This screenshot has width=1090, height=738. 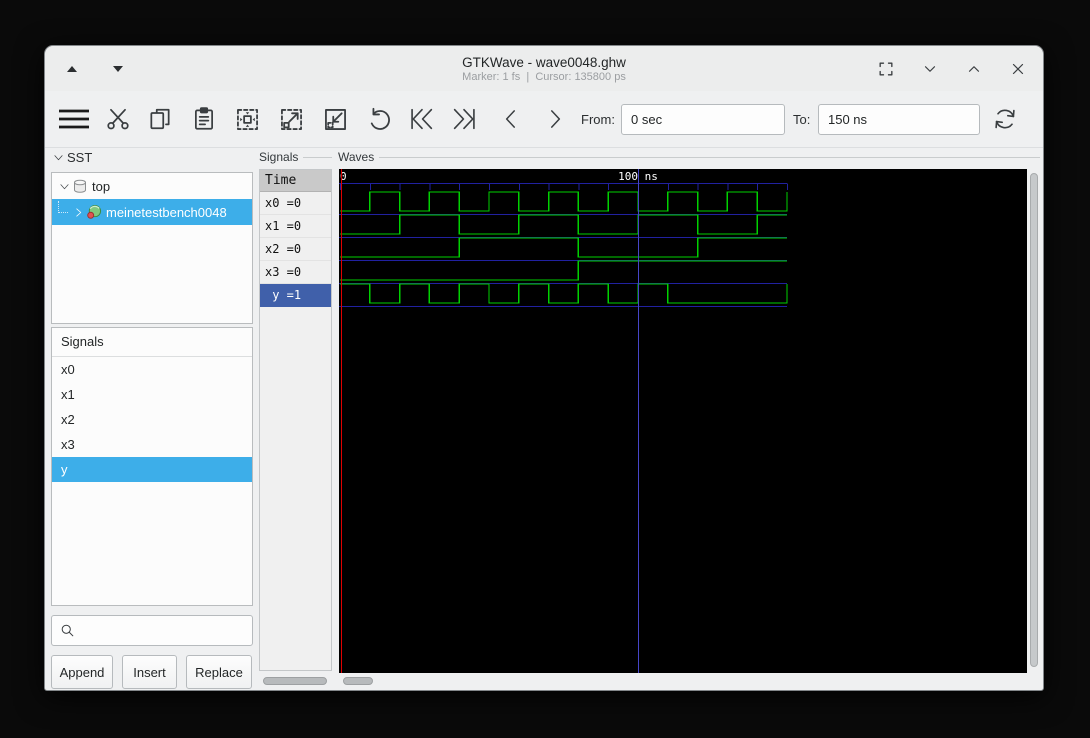 I want to click on search-input, so click(x=163, y=630).